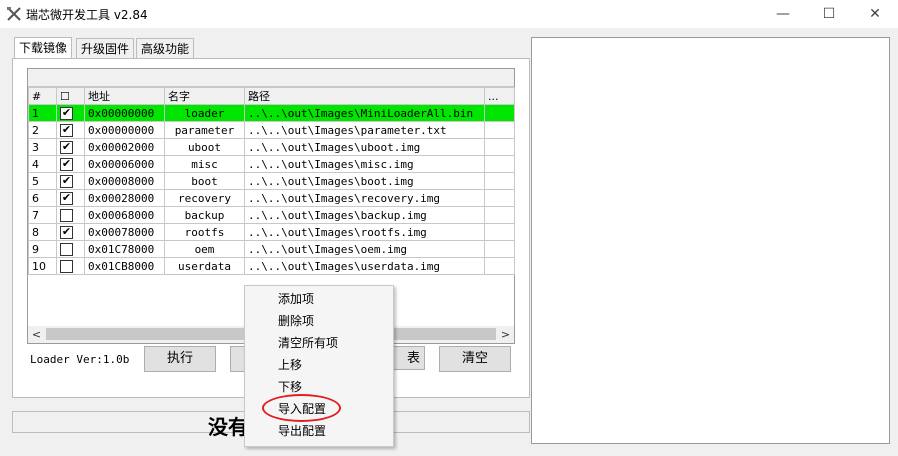 This screenshot has height=456, width=898. I want to click on execute-button: 执行, so click(180, 359).